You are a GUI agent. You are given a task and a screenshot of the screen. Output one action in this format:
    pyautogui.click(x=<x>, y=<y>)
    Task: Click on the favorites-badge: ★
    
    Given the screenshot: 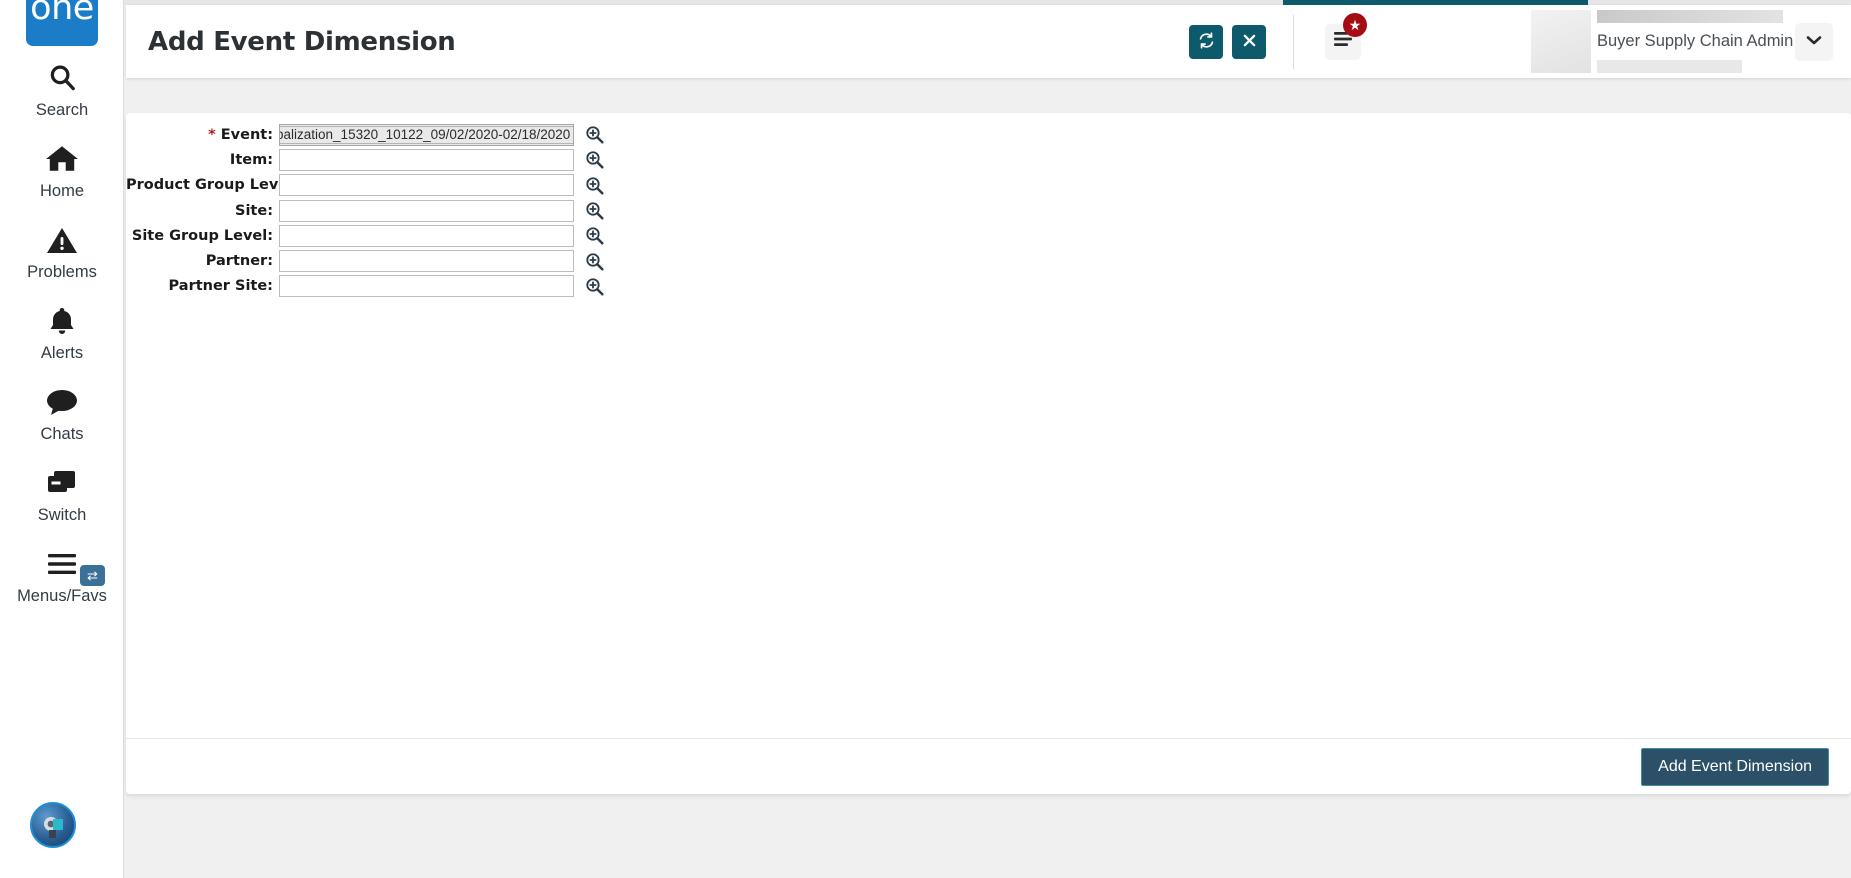 What is the action you would take?
    pyautogui.click(x=1355, y=25)
    